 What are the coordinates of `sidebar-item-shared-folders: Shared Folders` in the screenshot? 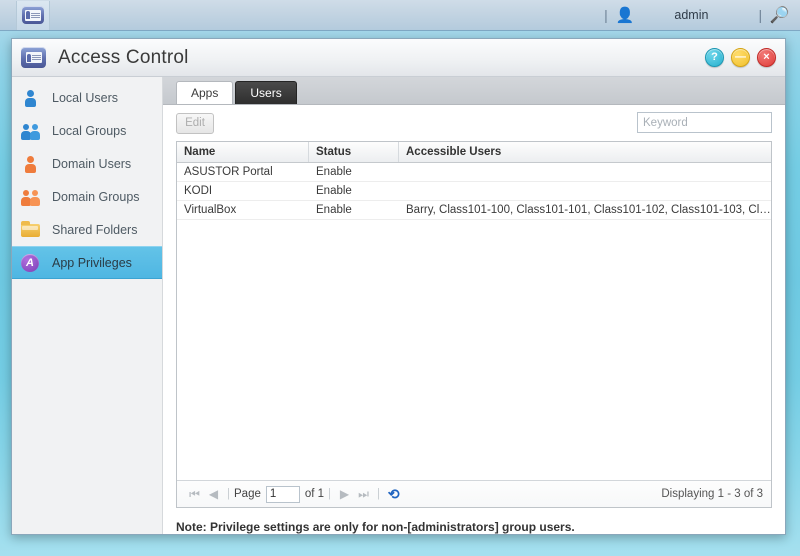 It's located at (87, 229).